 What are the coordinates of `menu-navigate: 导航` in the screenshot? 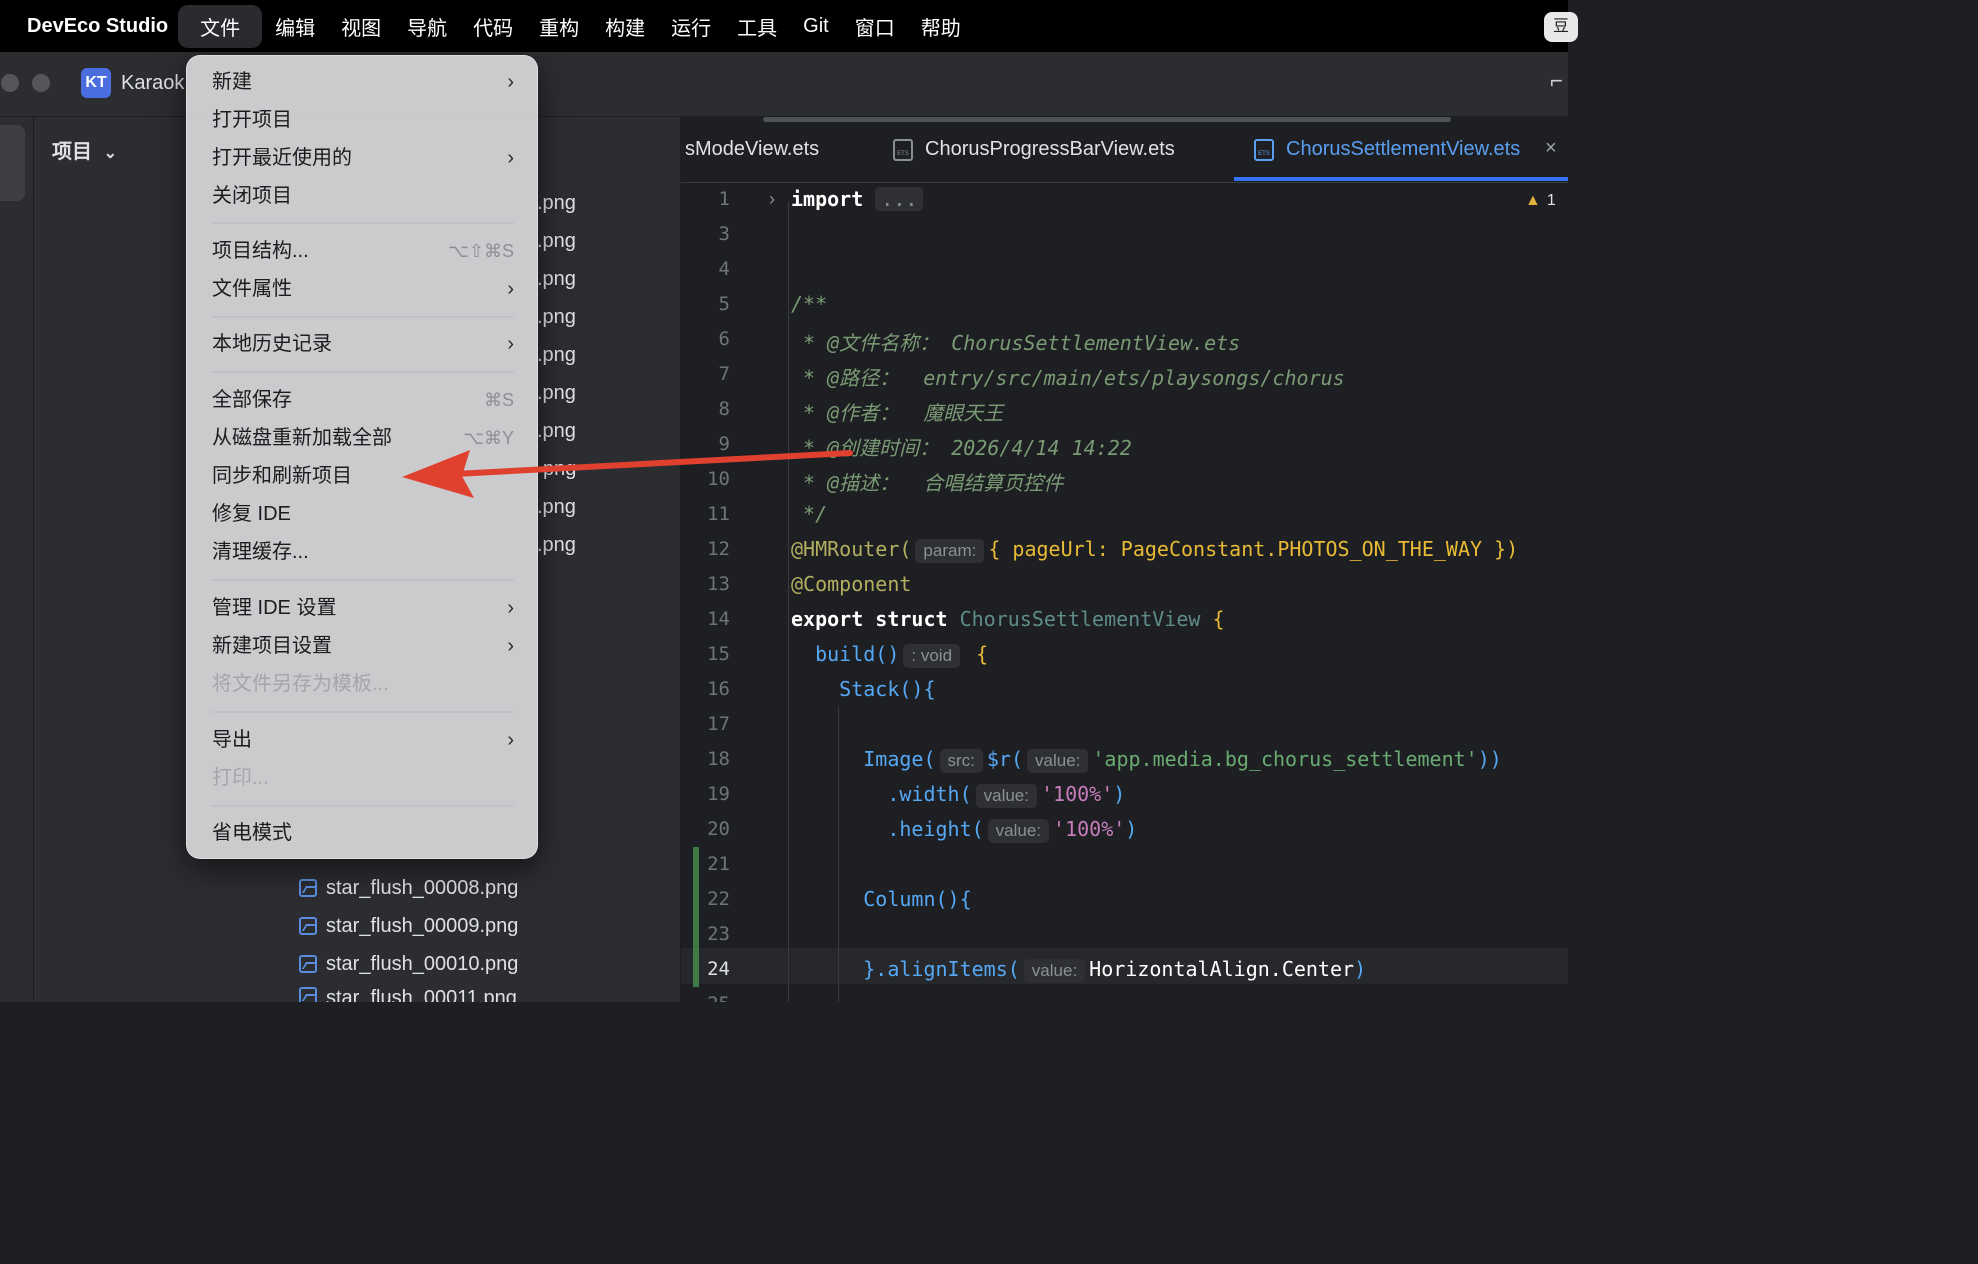 It's located at (427, 26).